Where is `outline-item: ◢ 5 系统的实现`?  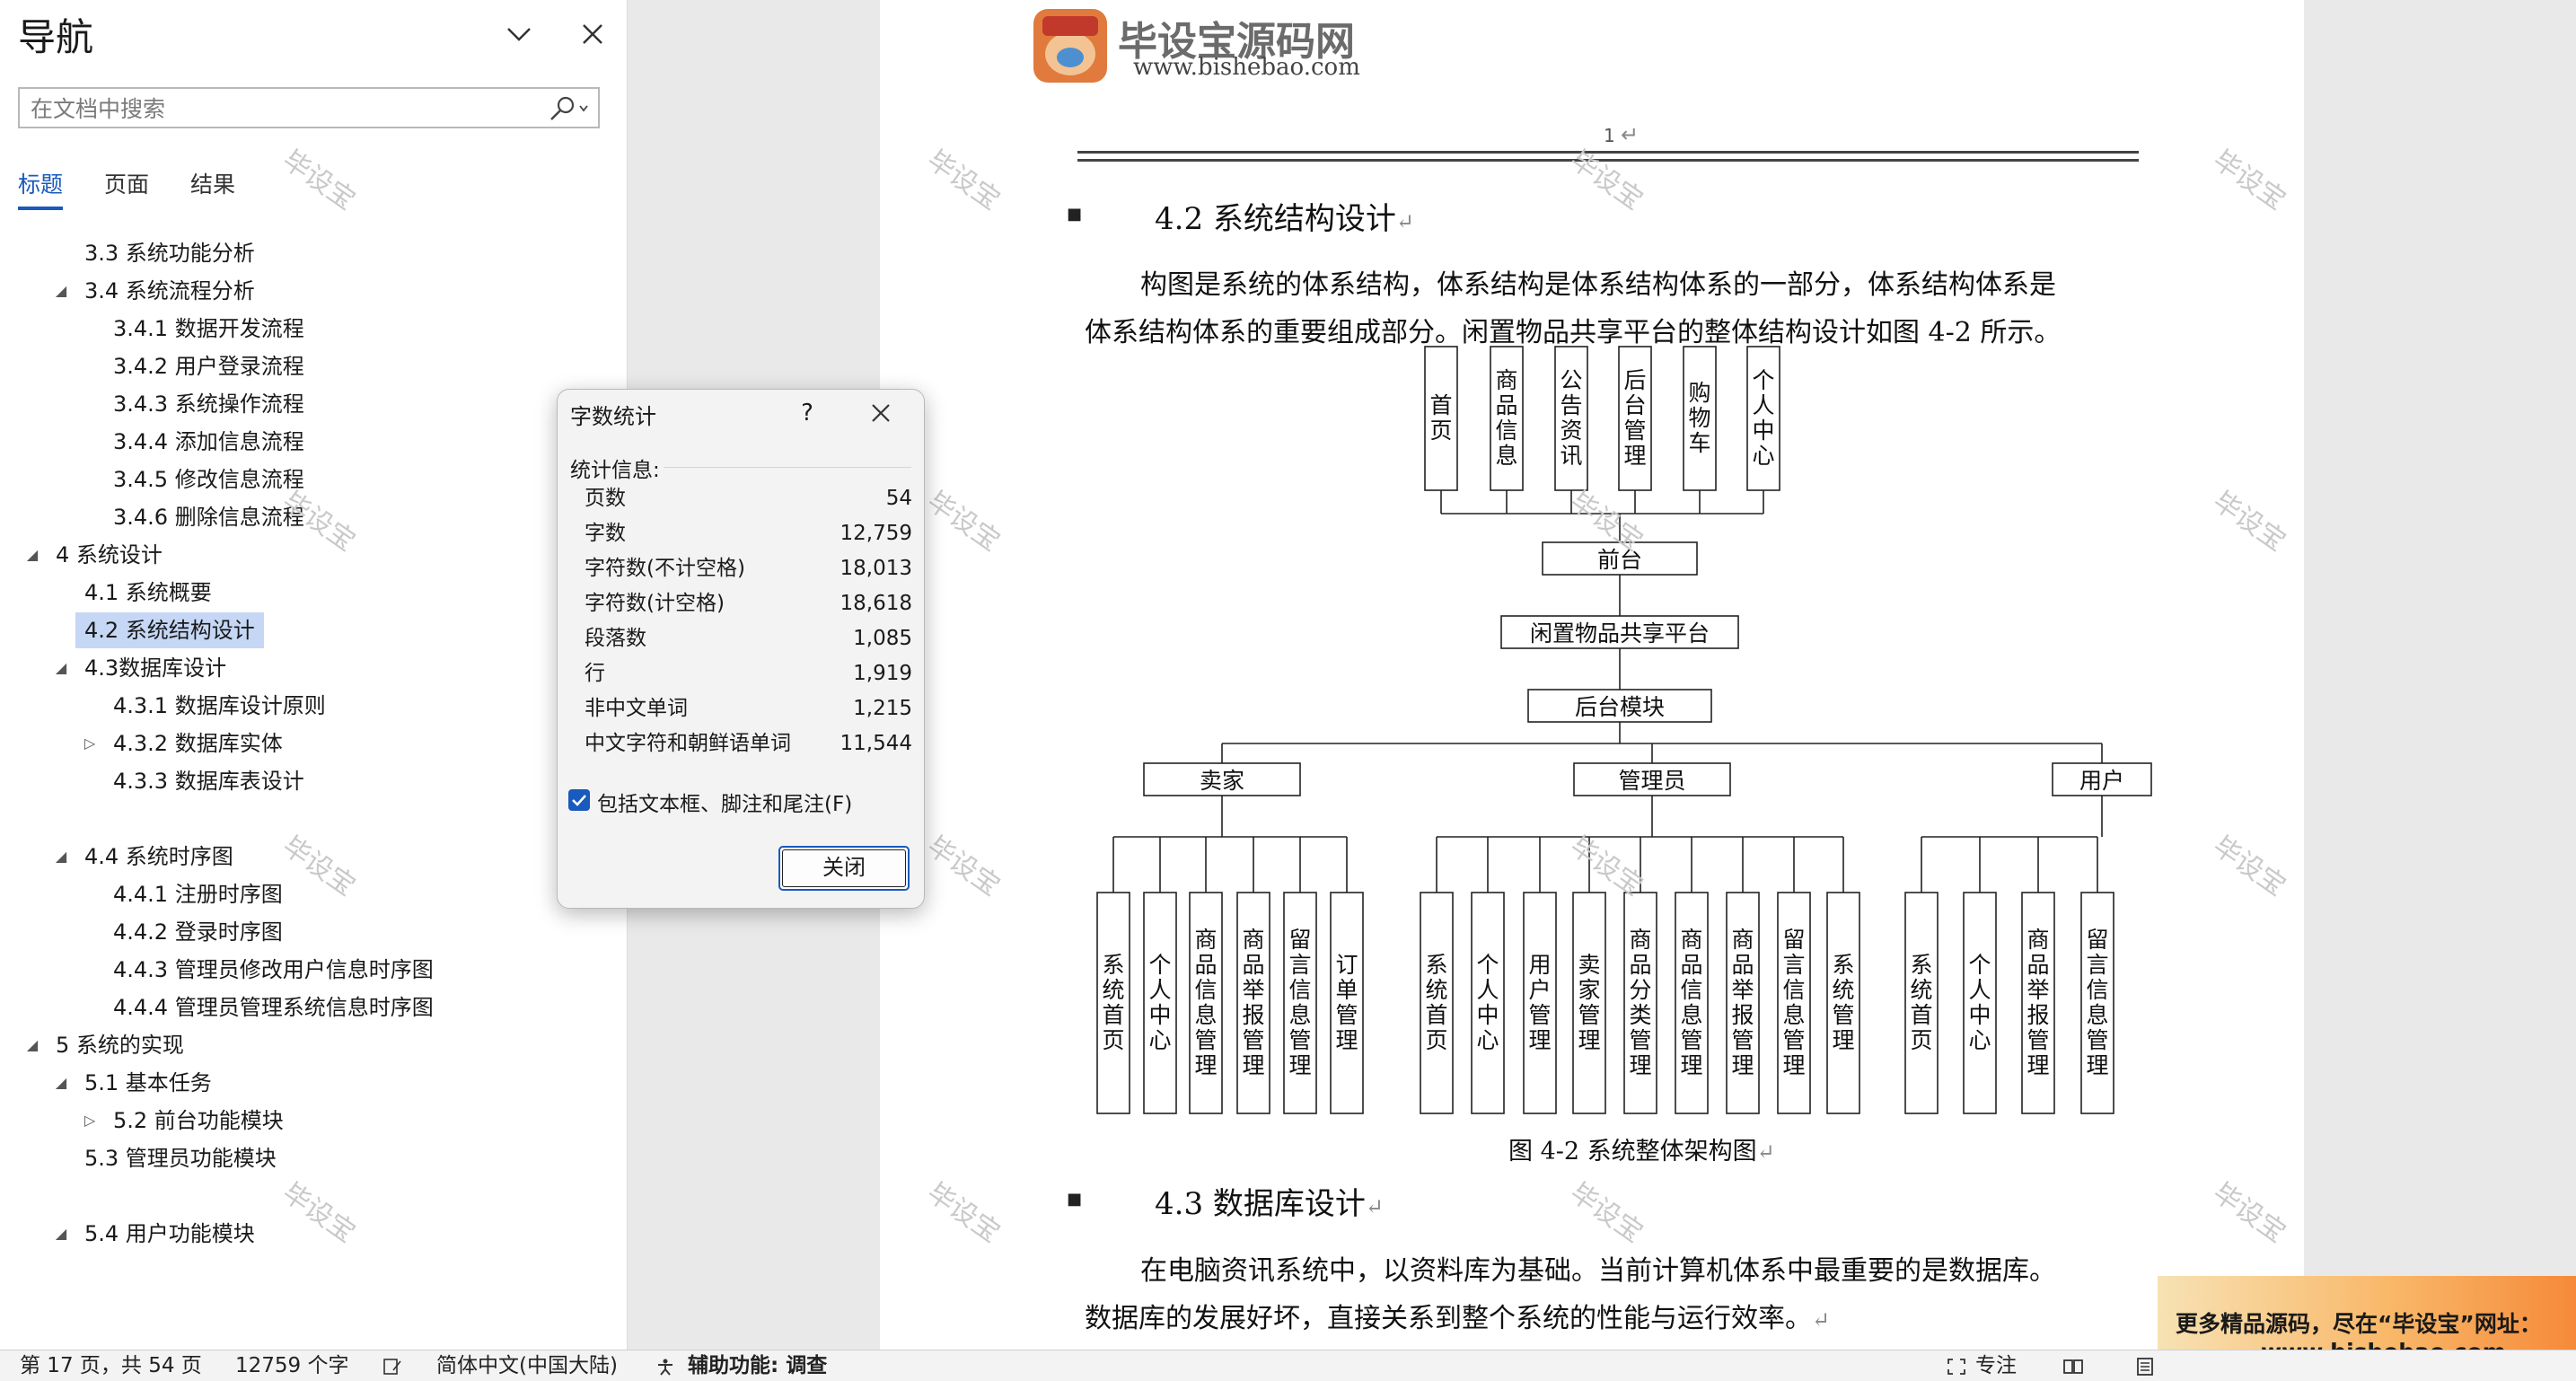
outline-item: ◢ 5 系统的实现 is located at coordinates (313, 1045).